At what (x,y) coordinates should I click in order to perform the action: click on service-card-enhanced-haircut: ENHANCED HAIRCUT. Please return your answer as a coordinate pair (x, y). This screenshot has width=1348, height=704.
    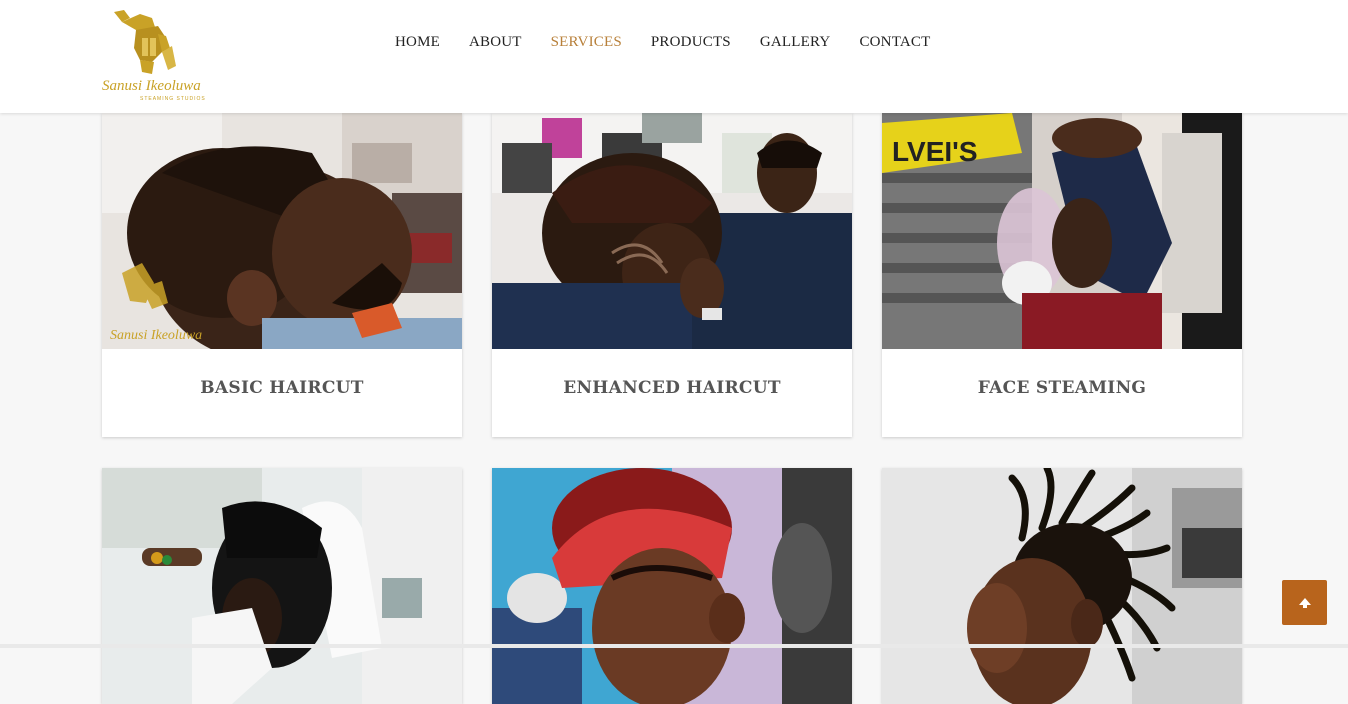
    Looking at the image, I should click on (672, 275).